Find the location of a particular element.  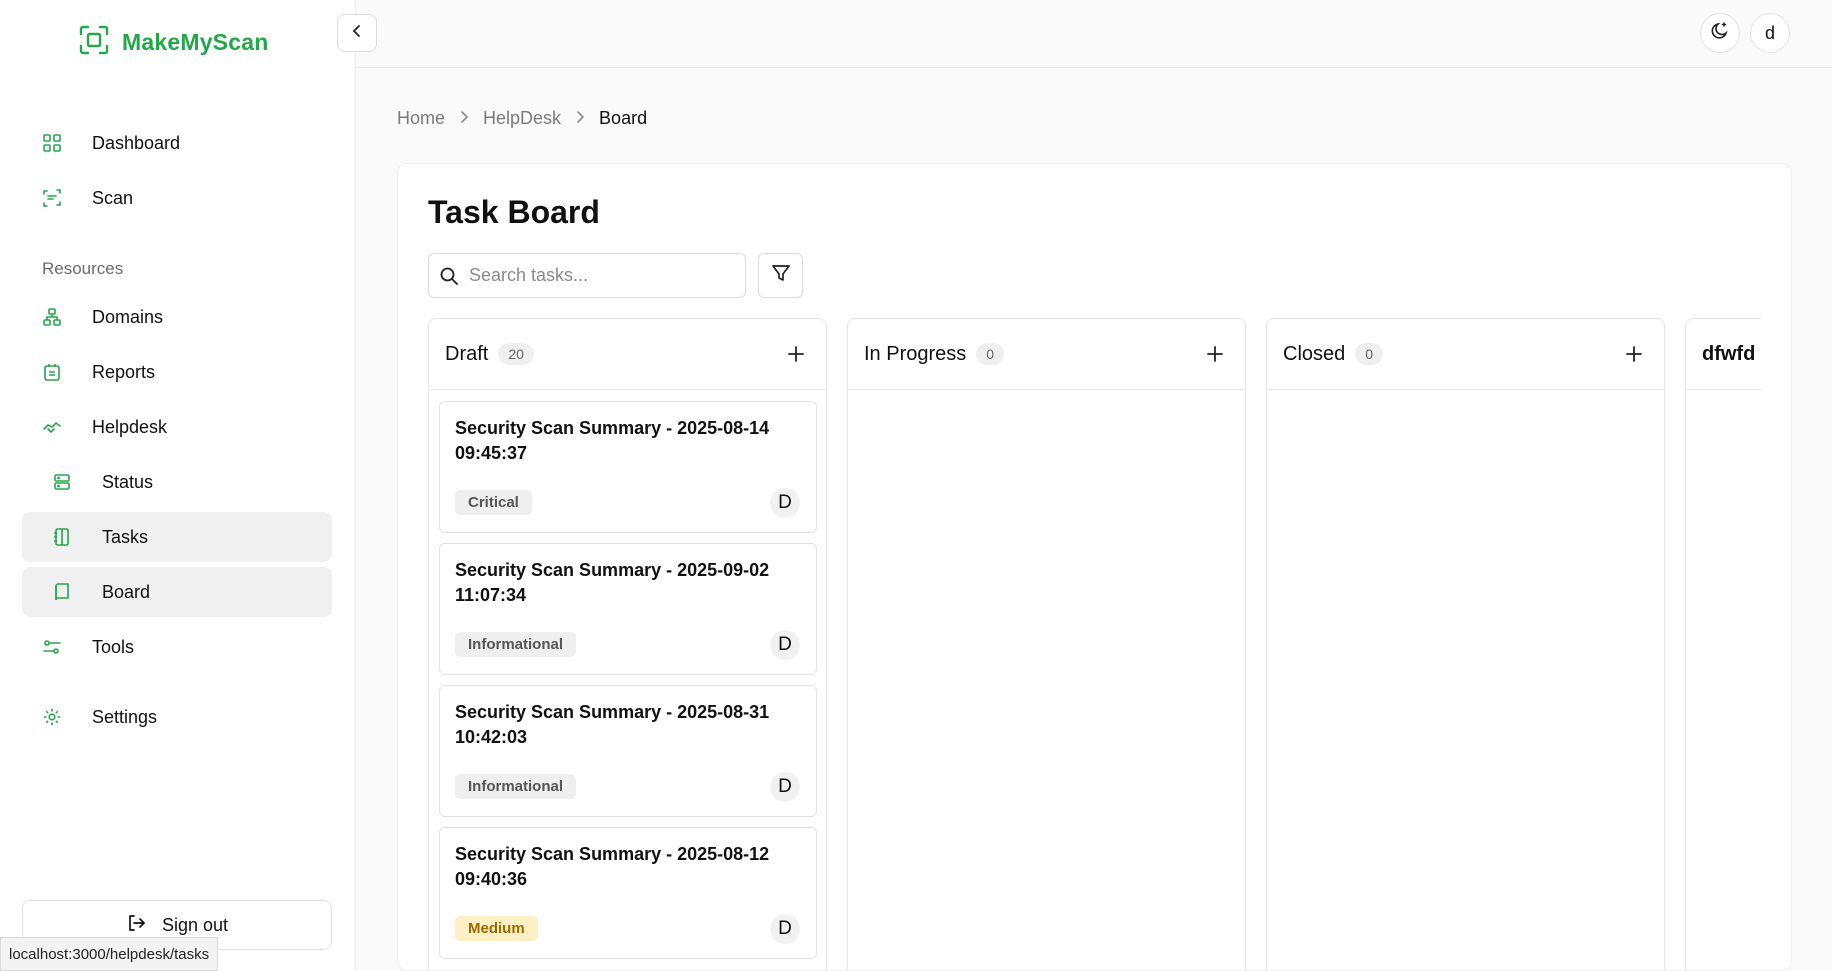

search-icon is located at coordinates (449, 276).